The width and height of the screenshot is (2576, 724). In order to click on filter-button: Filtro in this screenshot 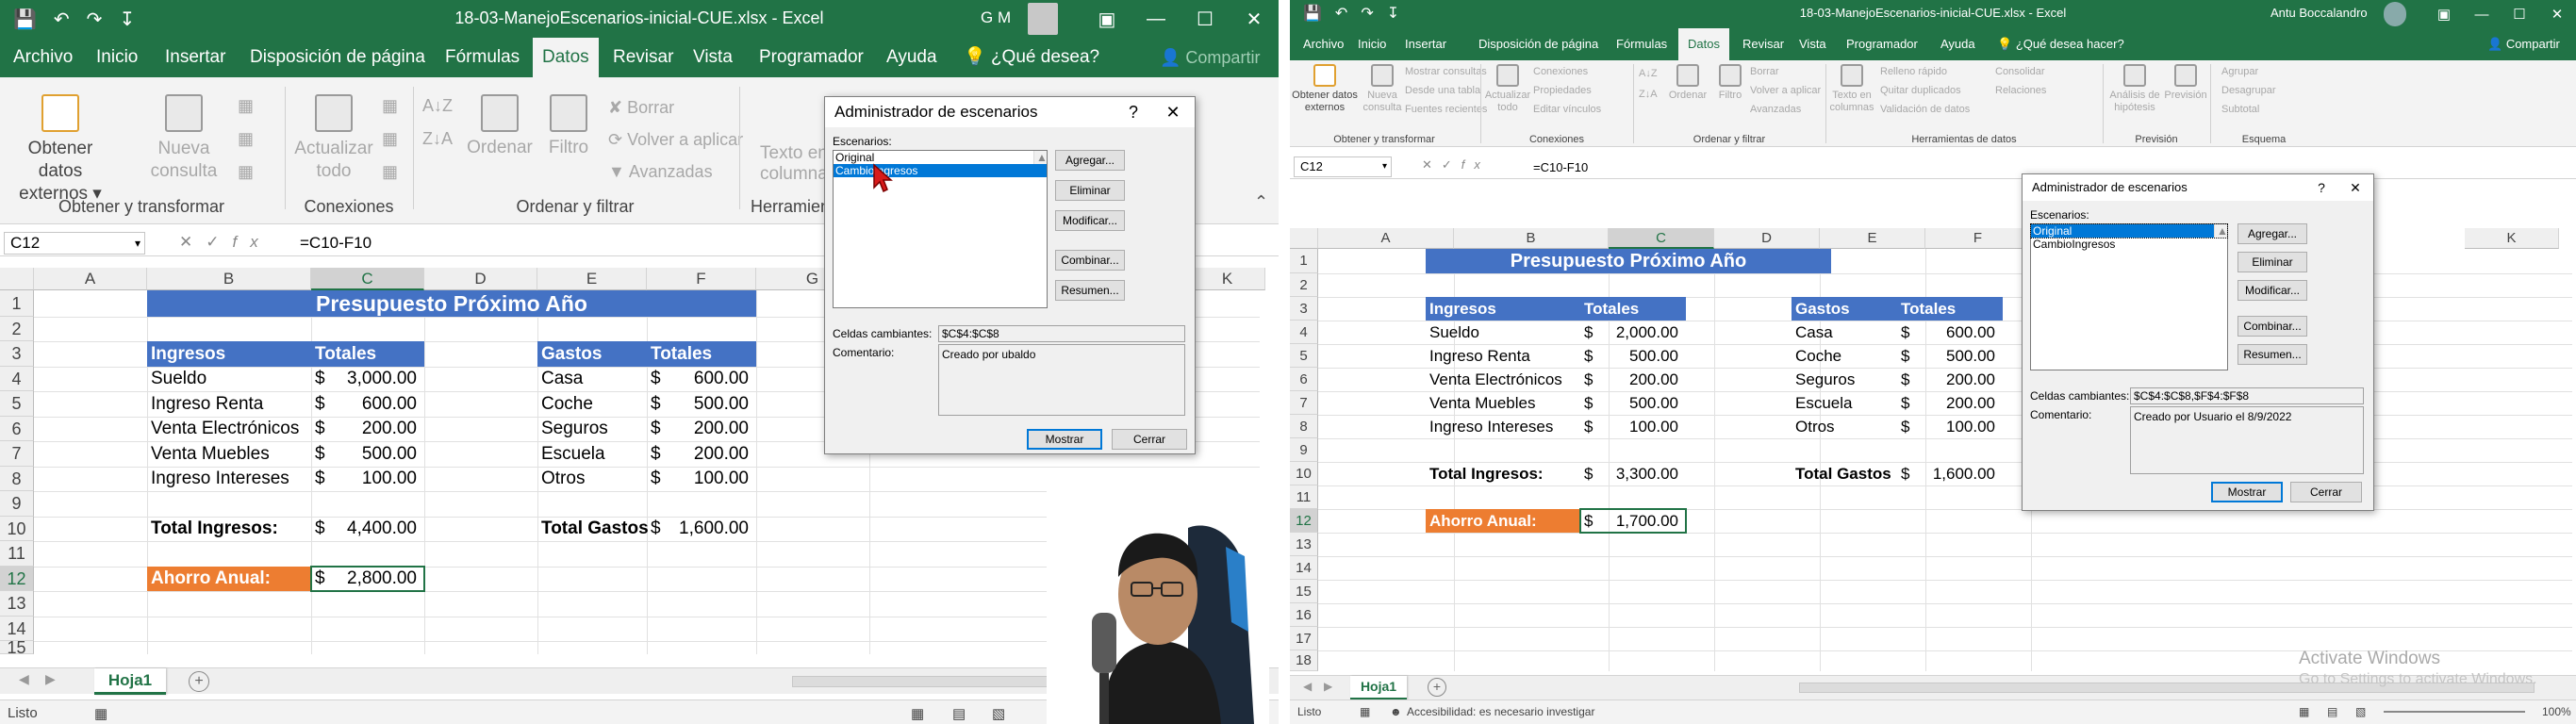, I will do `click(1730, 82)`.